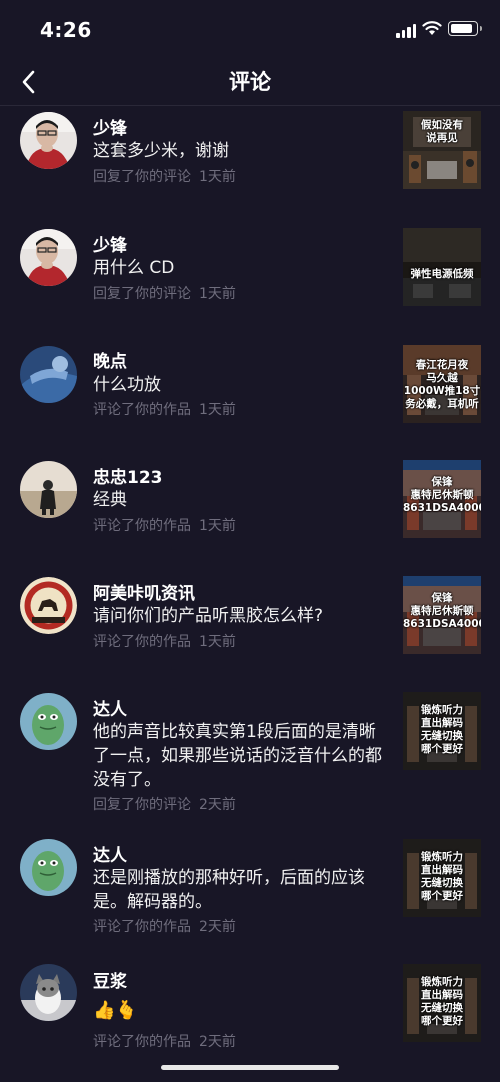  Describe the element at coordinates (110, 979) in the screenshot. I see `username: 豆浆` at that location.